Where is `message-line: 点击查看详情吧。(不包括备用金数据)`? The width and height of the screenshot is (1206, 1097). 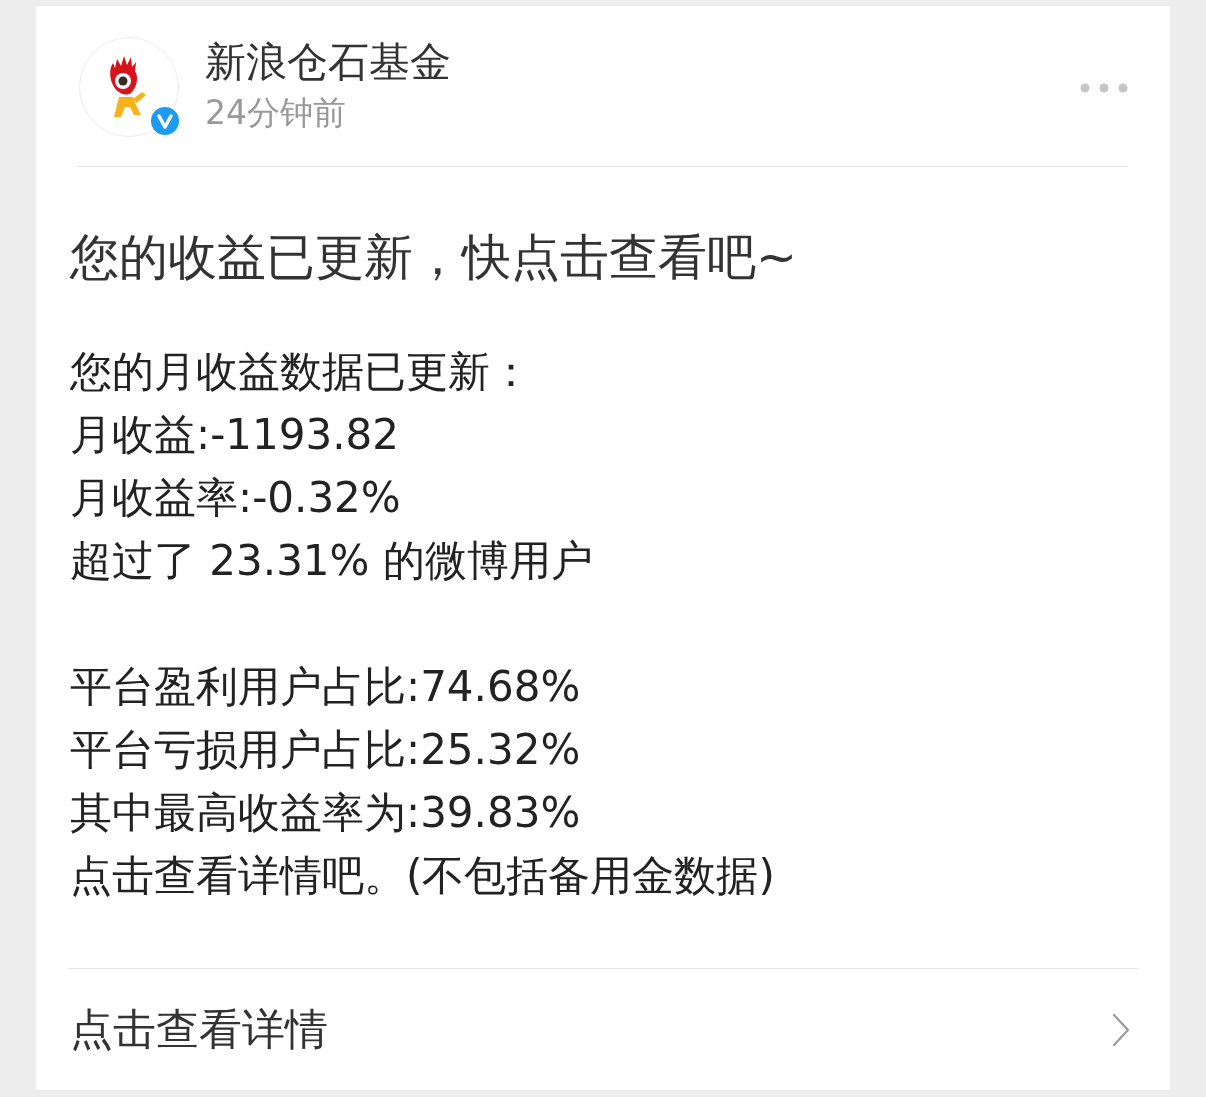 message-line: 点击查看详情吧。(不包括备用金数据) is located at coordinates (422, 876).